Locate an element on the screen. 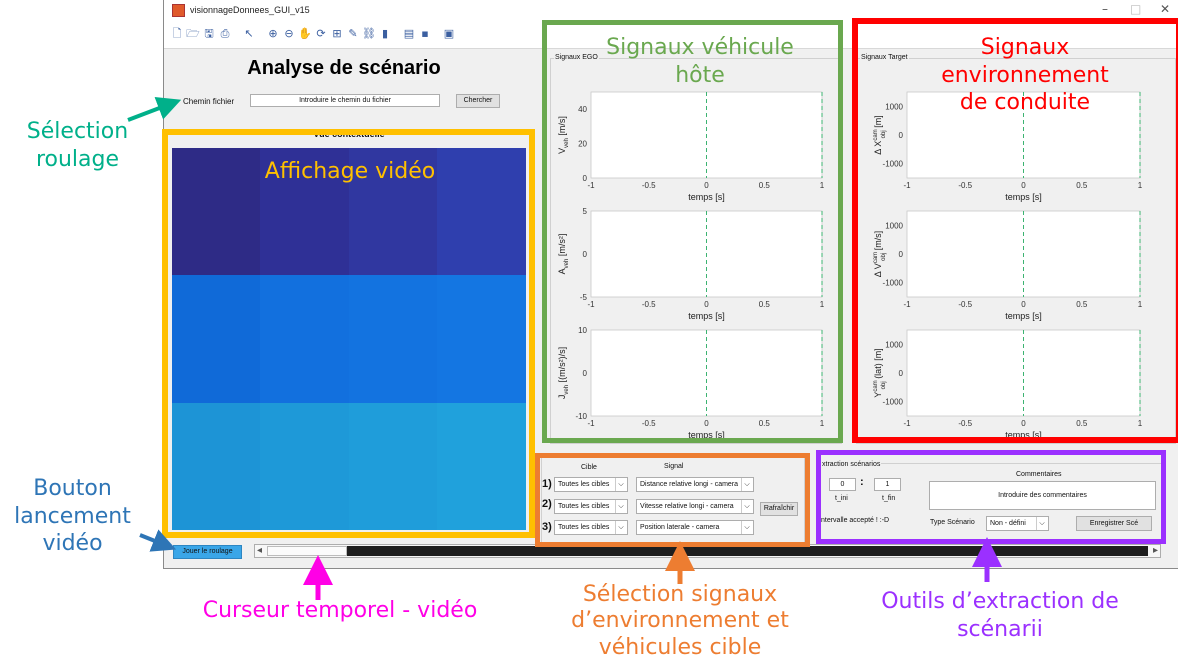  label-bouton-lancement: Bouton lancement vidéo is located at coordinates (72, 516).